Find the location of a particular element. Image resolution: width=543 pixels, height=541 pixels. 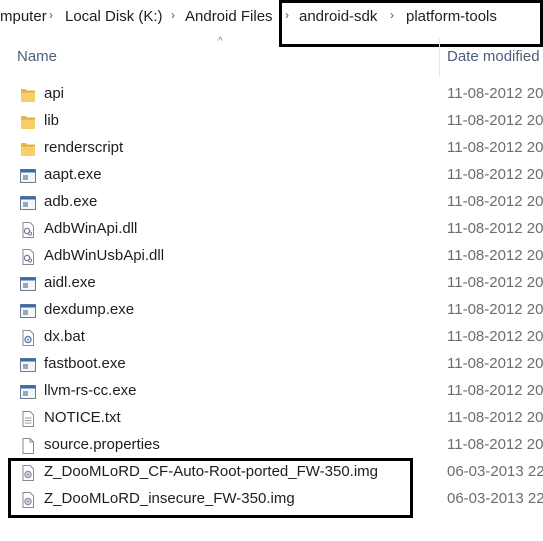

column-divider is located at coordinates (439, 57).